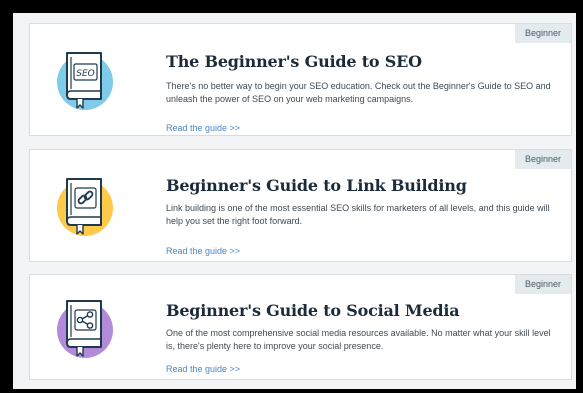 The height and width of the screenshot is (393, 583). Describe the element at coordinates (313, 310) in the screenshot. I see `guide-title: Beginner's Guide to Social Media` at that location.